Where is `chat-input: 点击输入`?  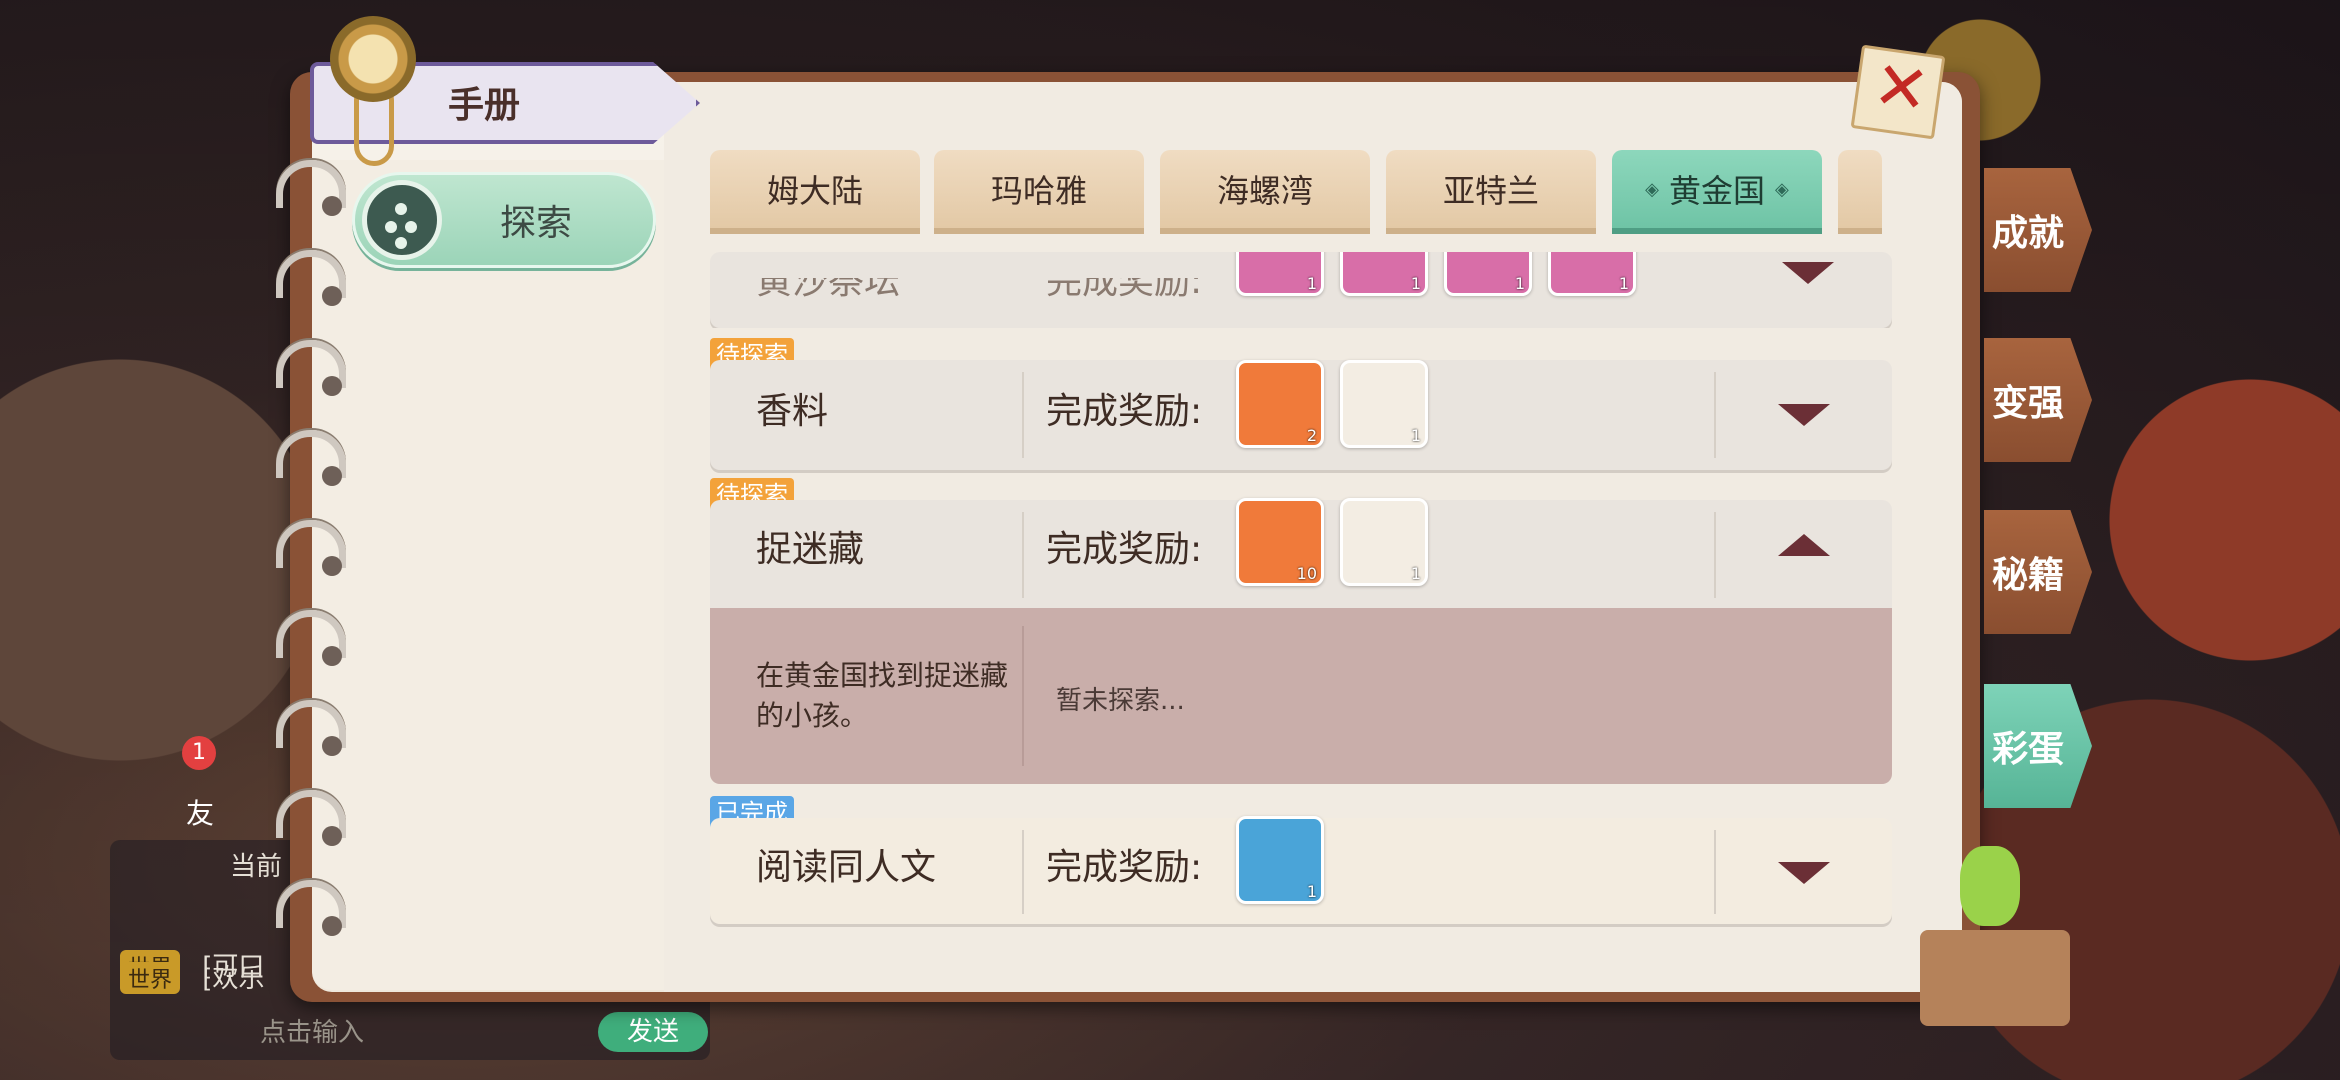
chat-input: 点击输入 is located at coordinates (312, 1030).